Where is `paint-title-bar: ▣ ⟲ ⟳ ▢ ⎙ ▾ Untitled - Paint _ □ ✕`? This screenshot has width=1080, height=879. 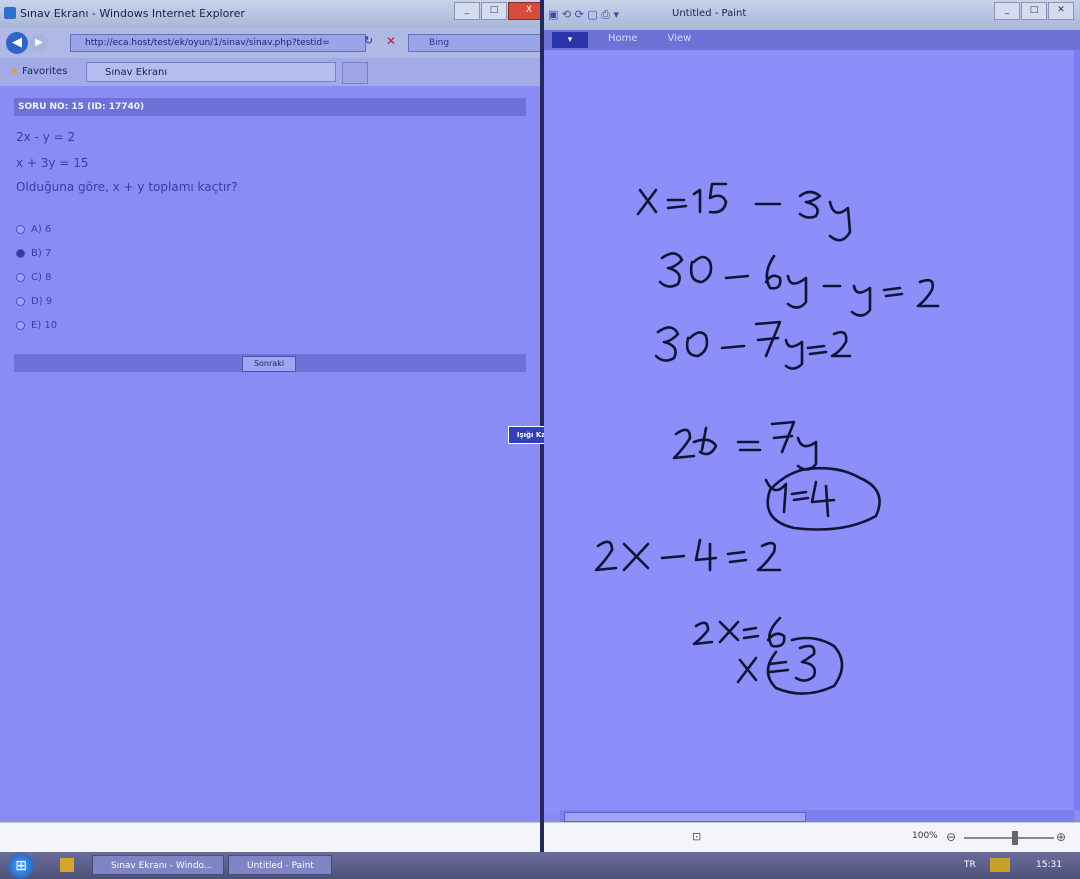
paint-title-bar: ▣ ⟲ ⟳ ▢ ⎙ ▾ Untitled - Paint _ □ ✕ is located at coordinates (812, 15).